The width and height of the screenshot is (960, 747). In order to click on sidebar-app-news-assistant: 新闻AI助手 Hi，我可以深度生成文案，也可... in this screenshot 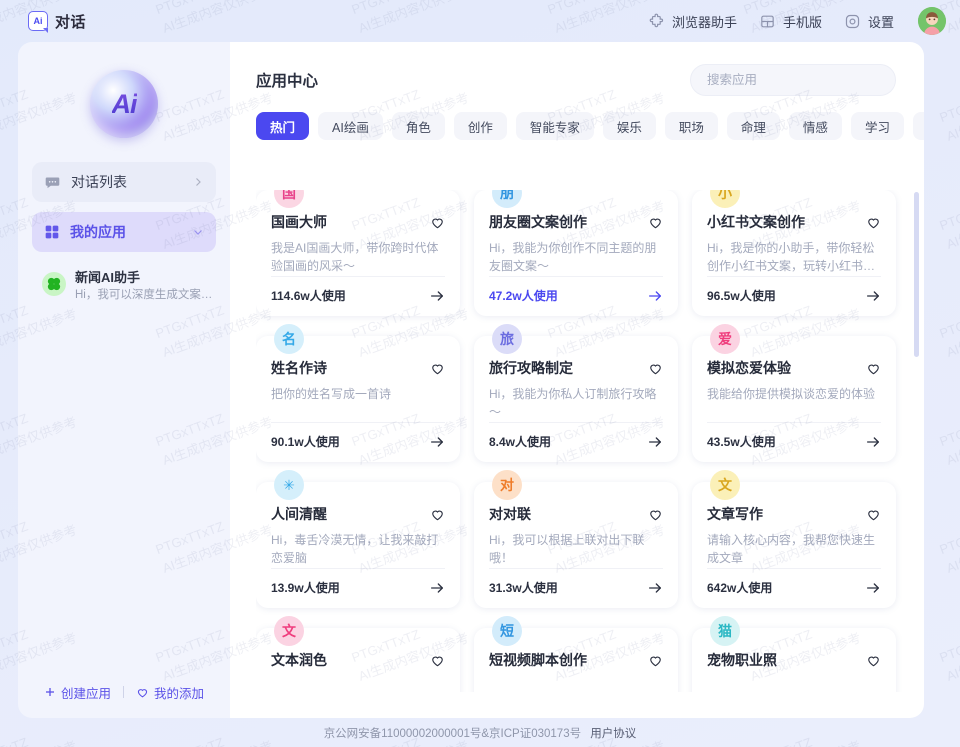, I will do `click(127, 287)`.